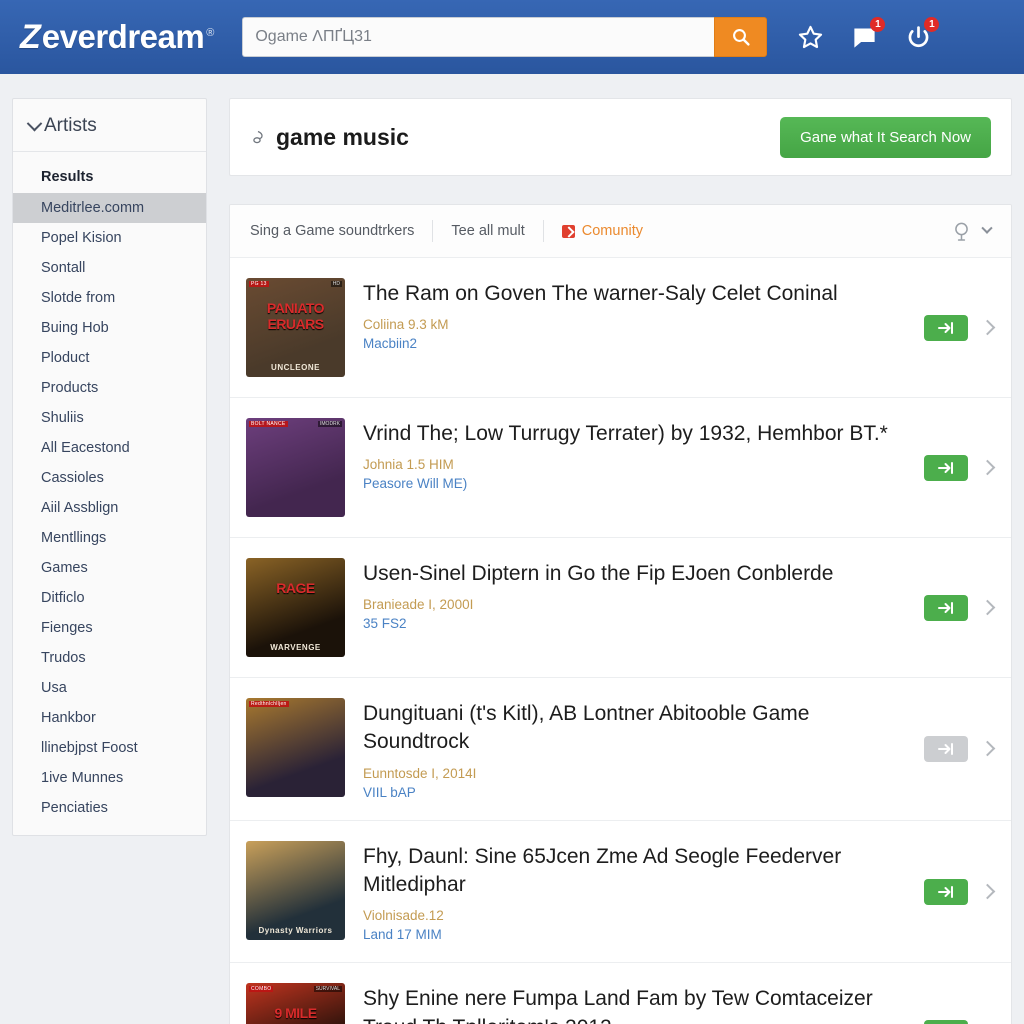 The width and height of the screenshot is (1024, 1024). I want to click on messages-badge: 1, so click(878, 24).